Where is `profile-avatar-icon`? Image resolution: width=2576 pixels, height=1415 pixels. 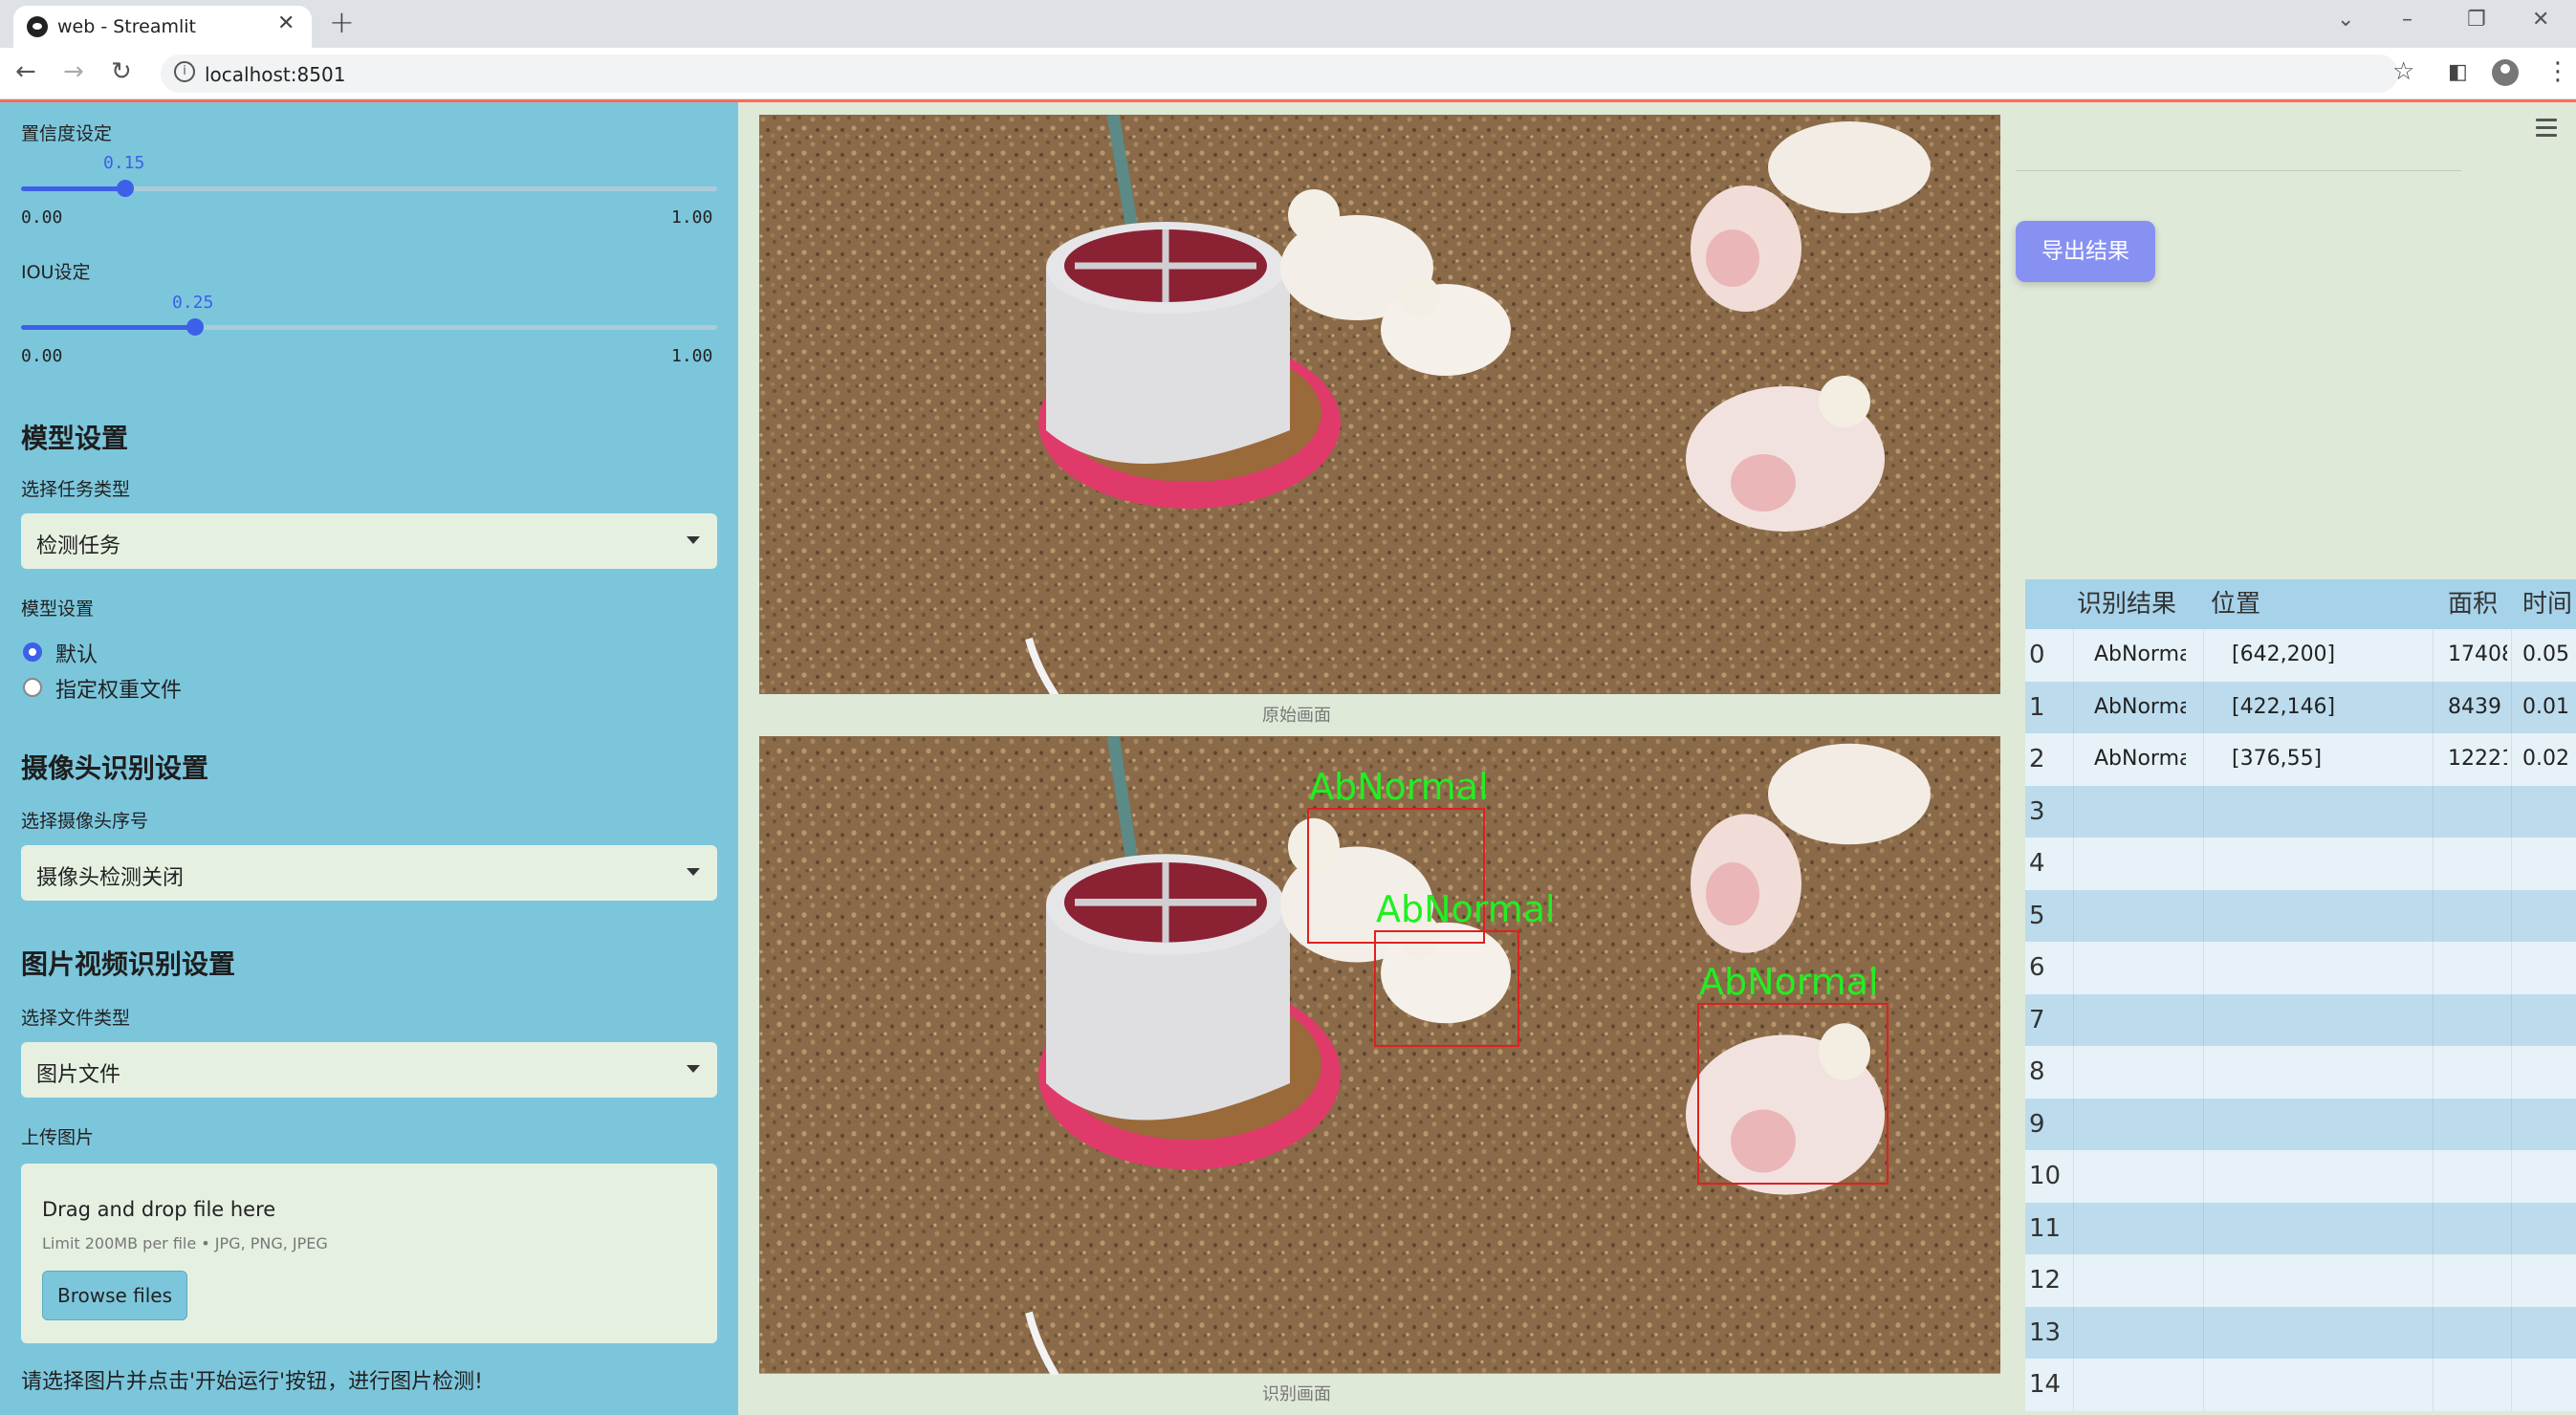 profile-avatar-icon is located at coordinates (2505, 73).